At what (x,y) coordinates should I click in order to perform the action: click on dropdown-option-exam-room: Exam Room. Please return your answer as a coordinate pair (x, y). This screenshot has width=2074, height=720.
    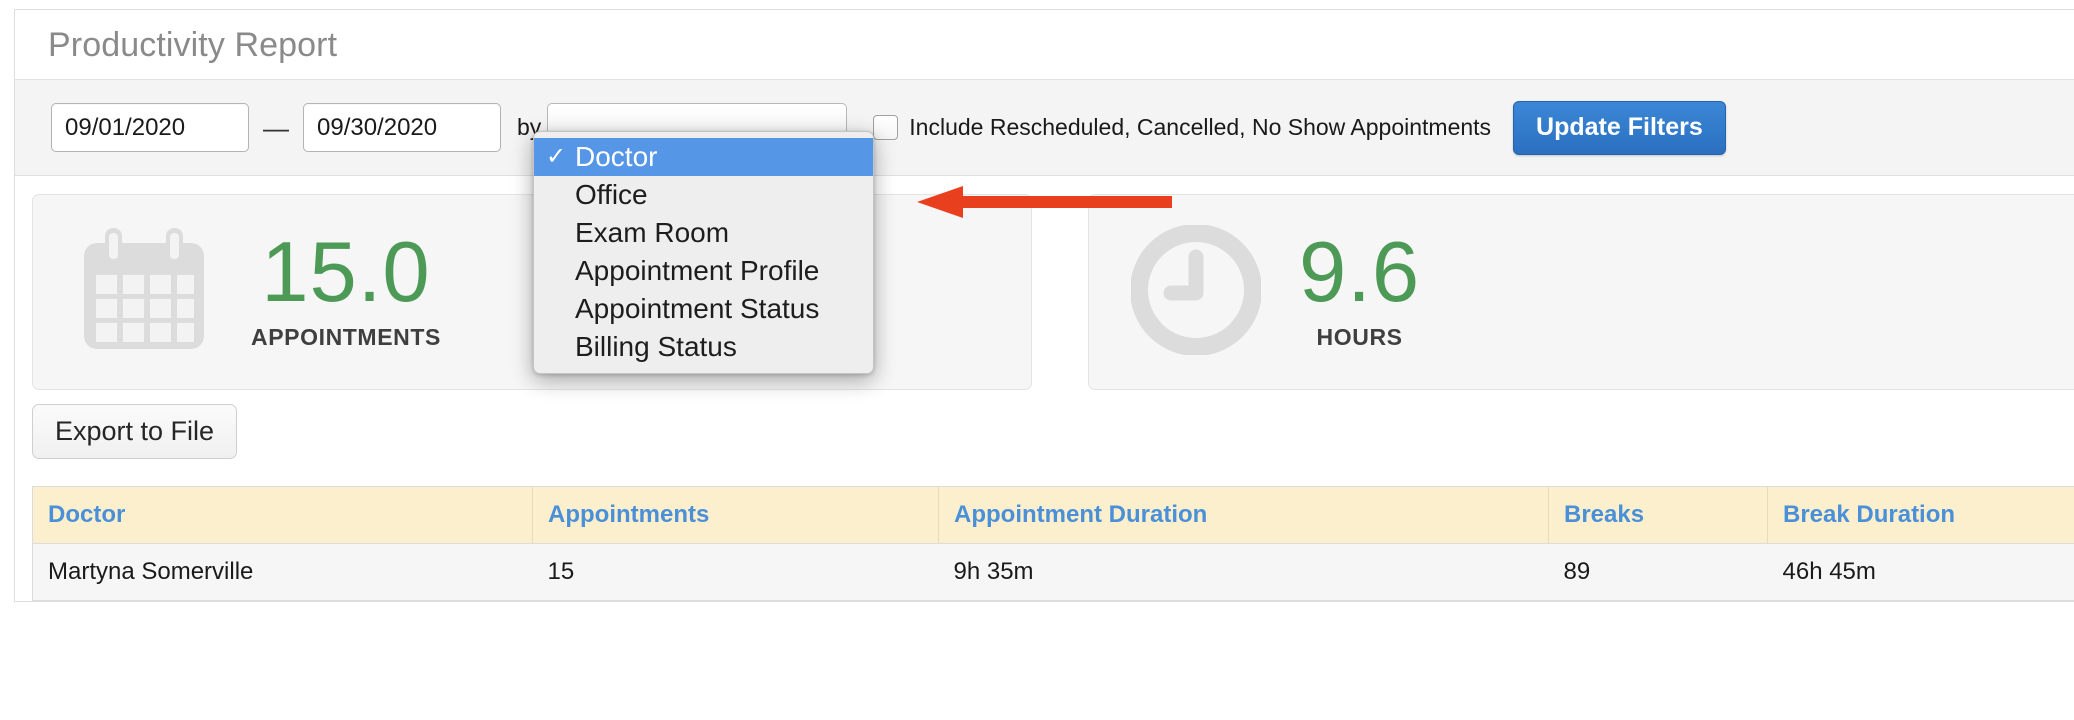
    Looking at the image, I should click on (703, 233).